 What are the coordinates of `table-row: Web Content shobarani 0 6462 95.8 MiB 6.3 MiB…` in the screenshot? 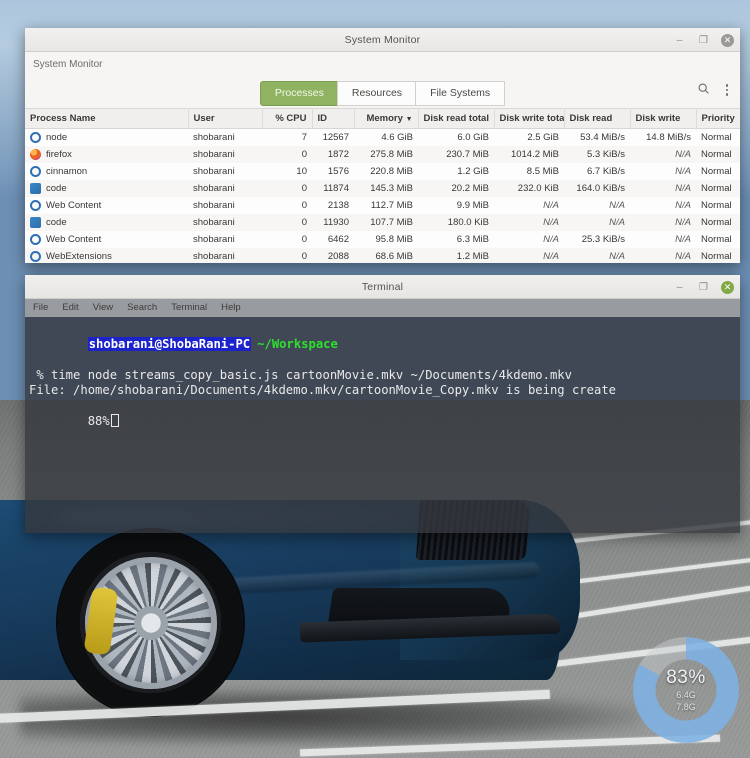 It's located at (382, 239).